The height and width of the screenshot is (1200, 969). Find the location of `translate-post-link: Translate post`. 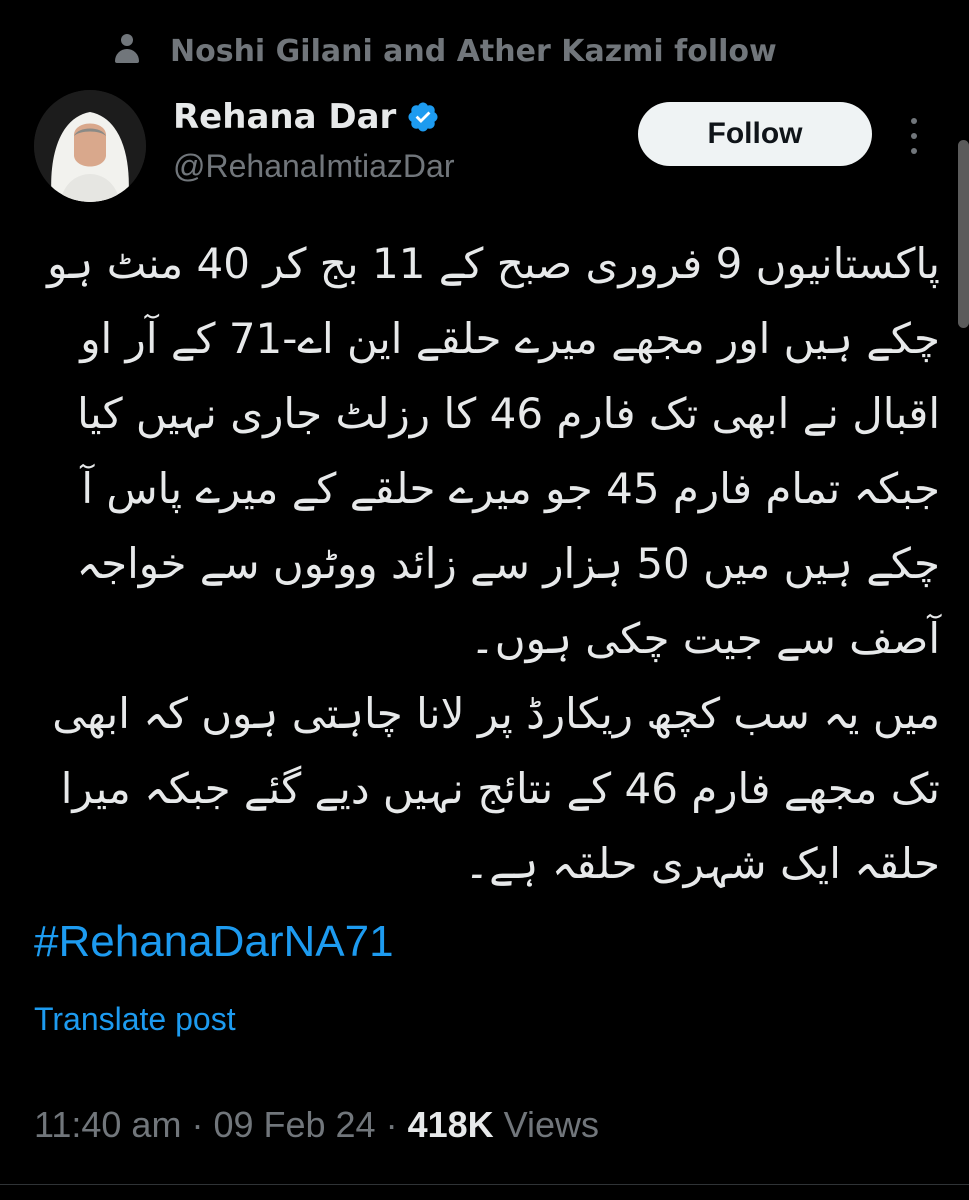

translate-post-link: Translate post is located at coordinates (135, 1019).